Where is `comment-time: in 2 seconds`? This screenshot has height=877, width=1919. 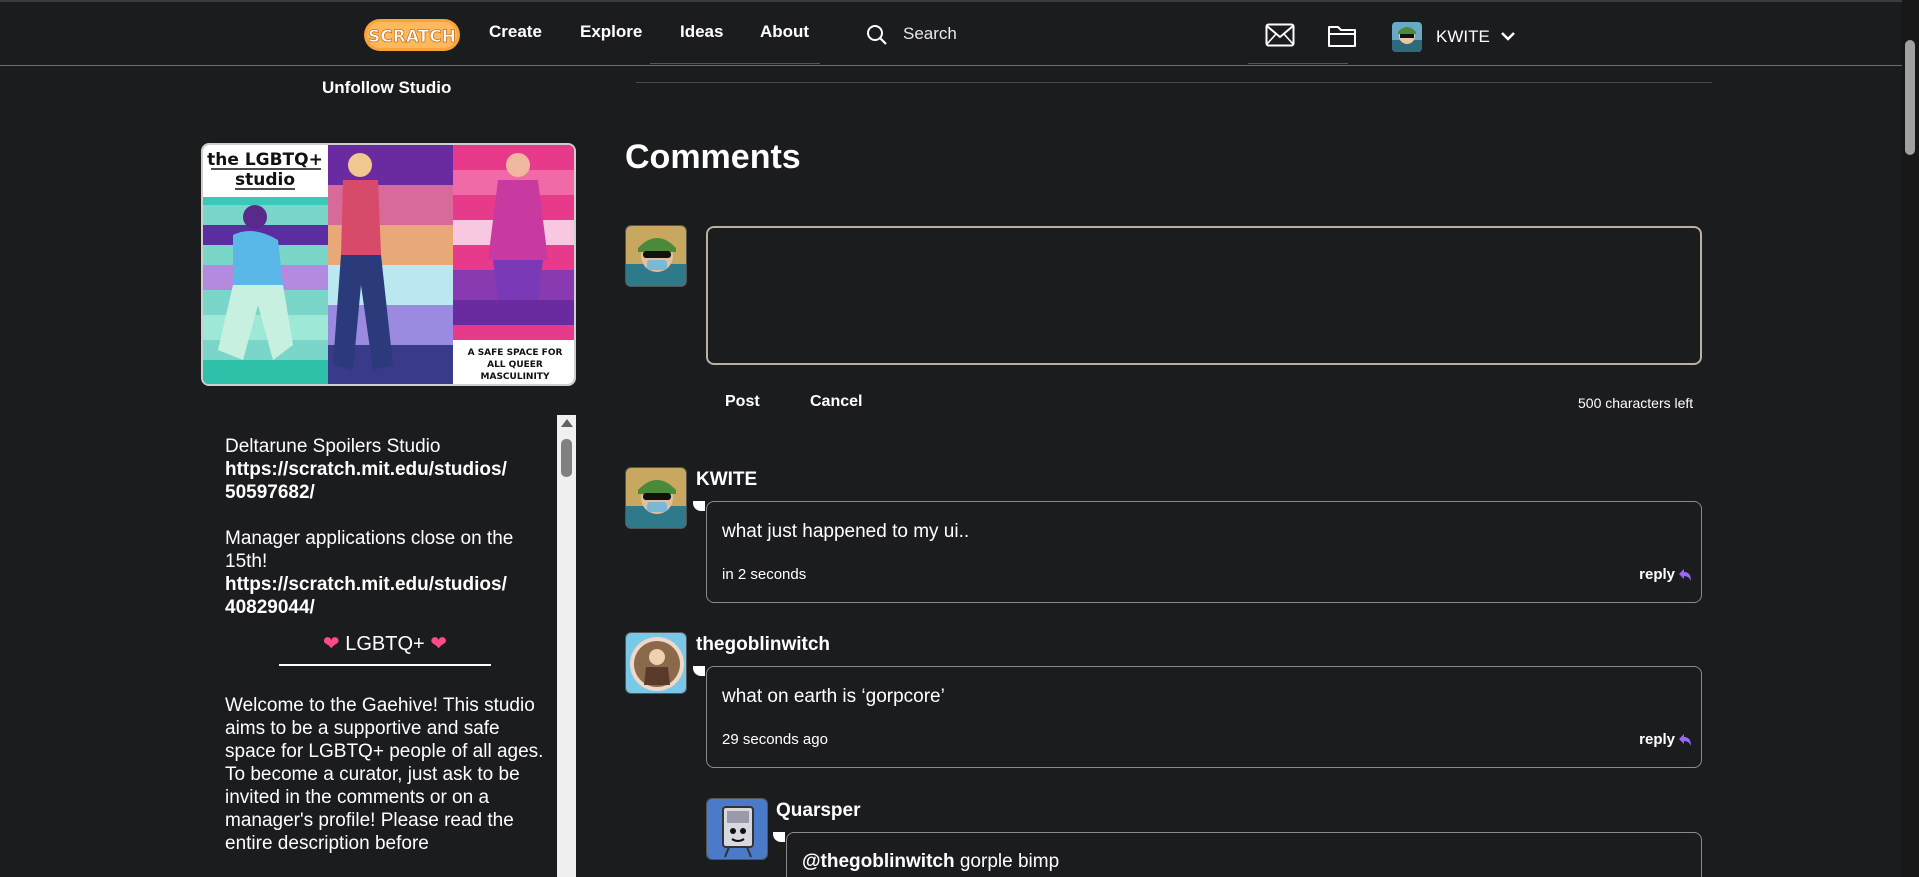 comment-time: in 2 seconds is located at coordinates (764, 574).